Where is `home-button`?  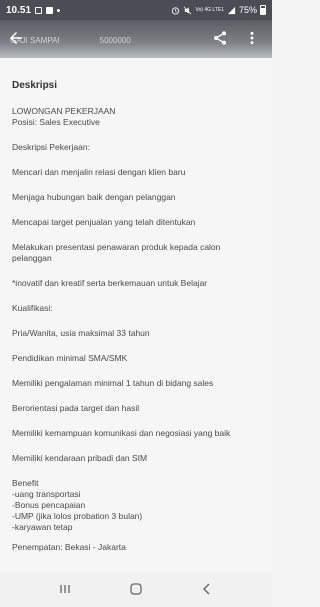
home-button is located at coordinates (136, 589).